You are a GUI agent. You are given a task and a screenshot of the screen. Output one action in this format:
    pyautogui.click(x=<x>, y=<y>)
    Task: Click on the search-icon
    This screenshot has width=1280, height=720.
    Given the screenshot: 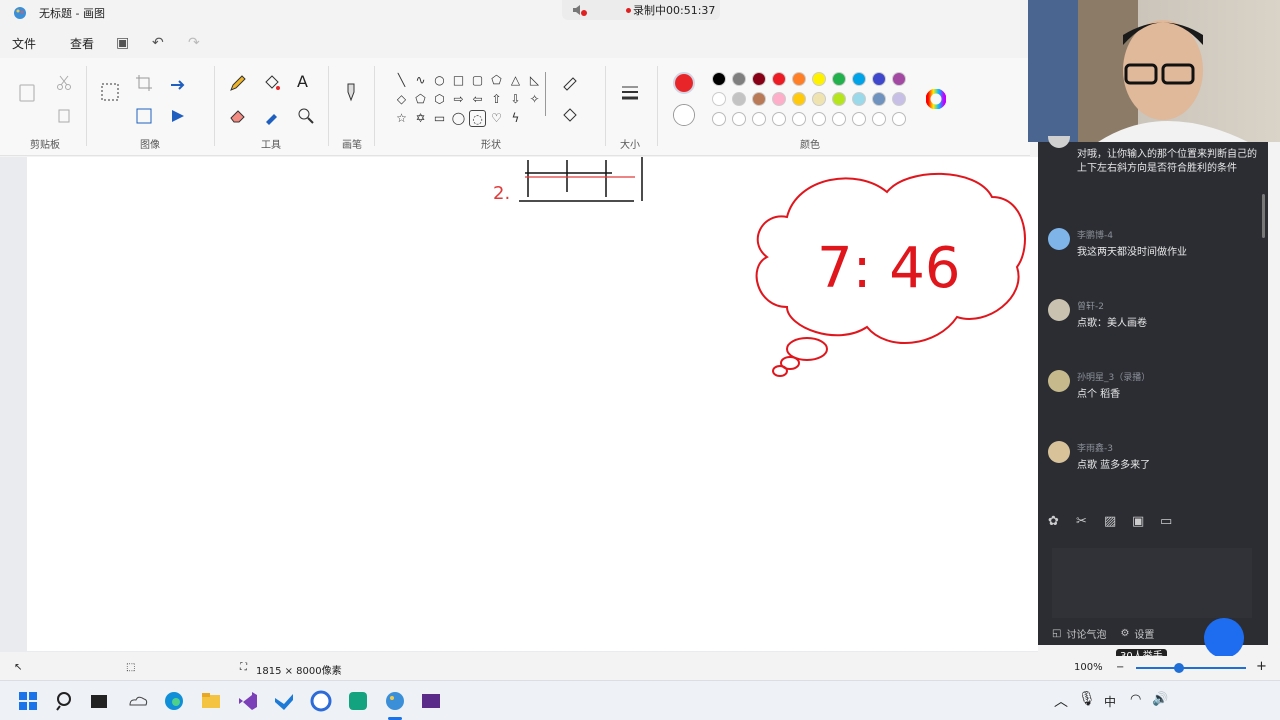 What is the action you would take?
    pyautogui.click(x=65, y=701)
    